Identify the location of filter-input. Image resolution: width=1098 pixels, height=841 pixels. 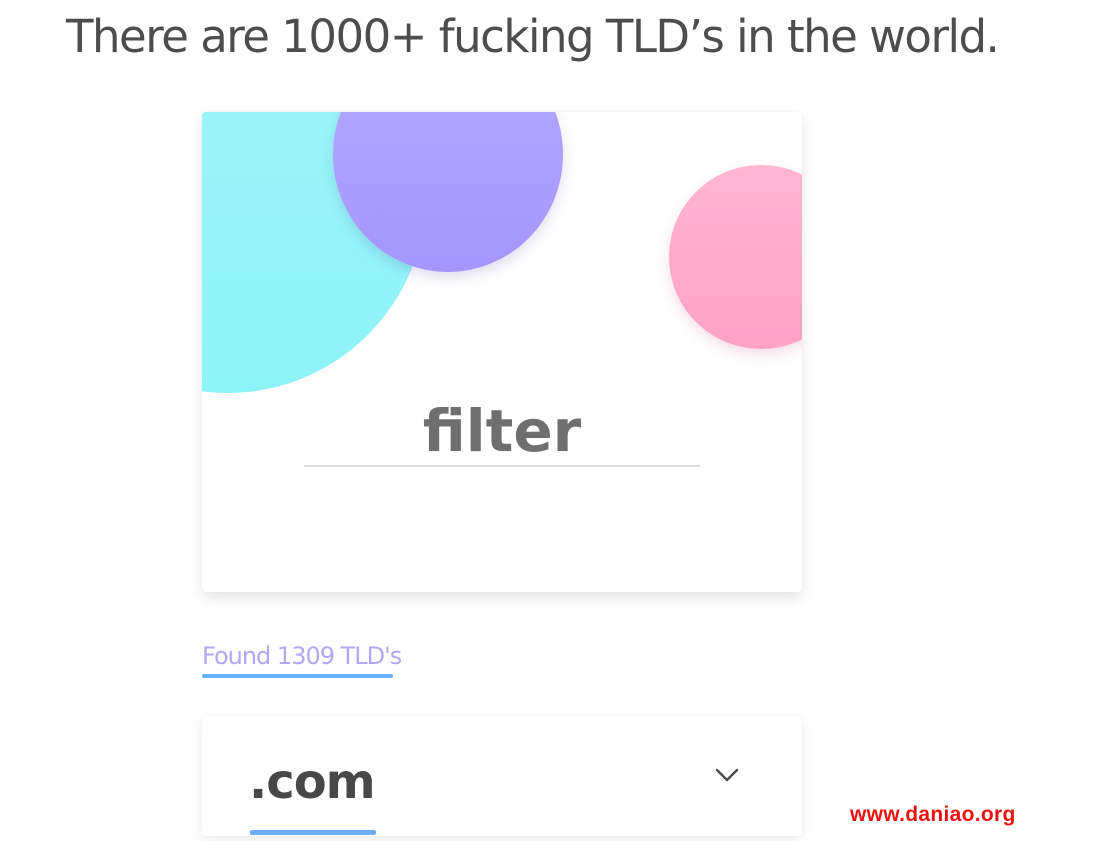
(502, 432).